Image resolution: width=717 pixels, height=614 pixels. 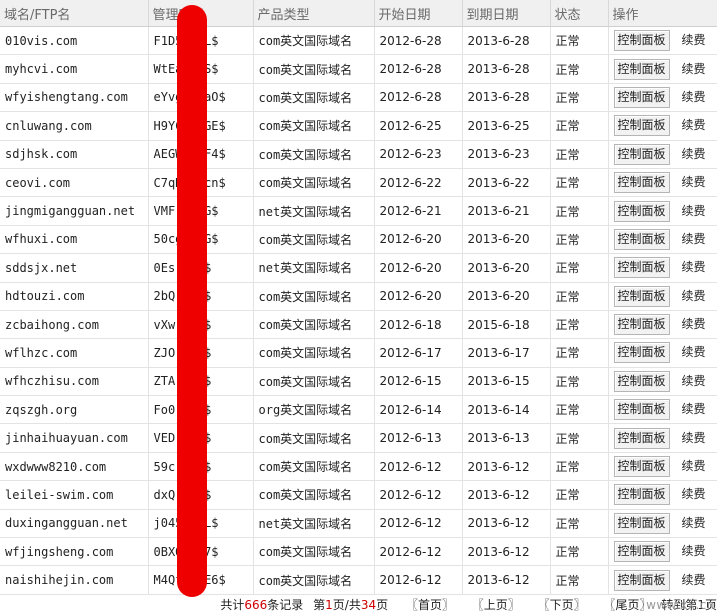 What do you see at coordinates (74, 41) in the screenshot?
I see `domain-cell: 010vis.com` at bounding box center [74, 41].